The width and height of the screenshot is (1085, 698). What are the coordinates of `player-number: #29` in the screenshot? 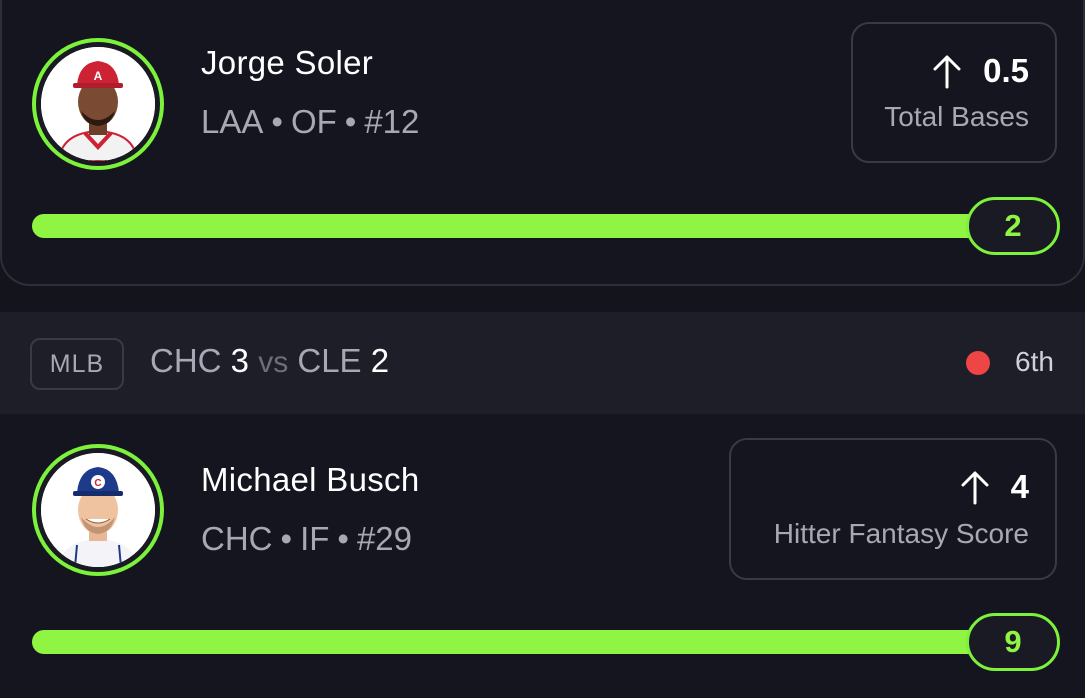 It's located at (384, 538).